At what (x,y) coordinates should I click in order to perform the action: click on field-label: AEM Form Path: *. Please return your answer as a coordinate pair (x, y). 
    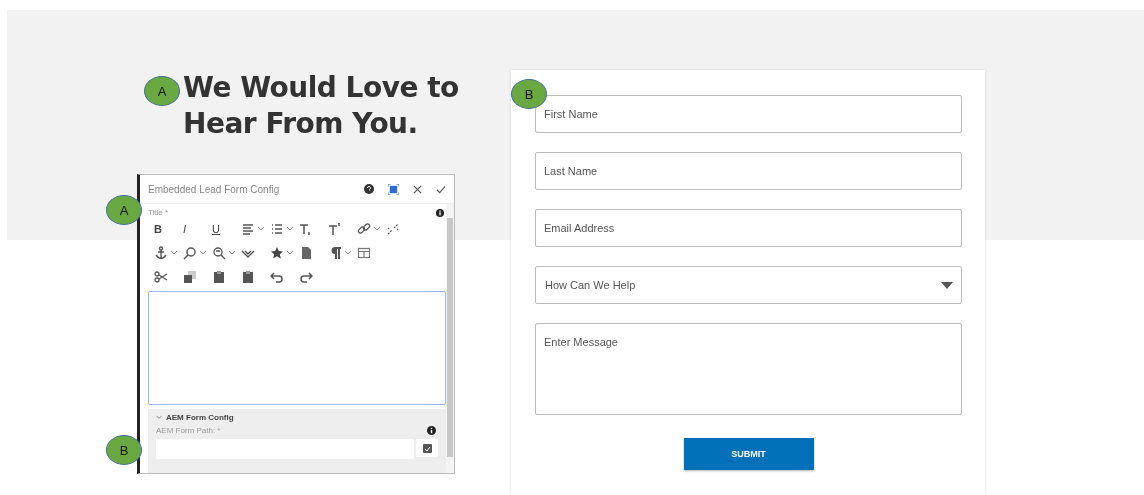
    Looking at the image, I should click on (188, 430).